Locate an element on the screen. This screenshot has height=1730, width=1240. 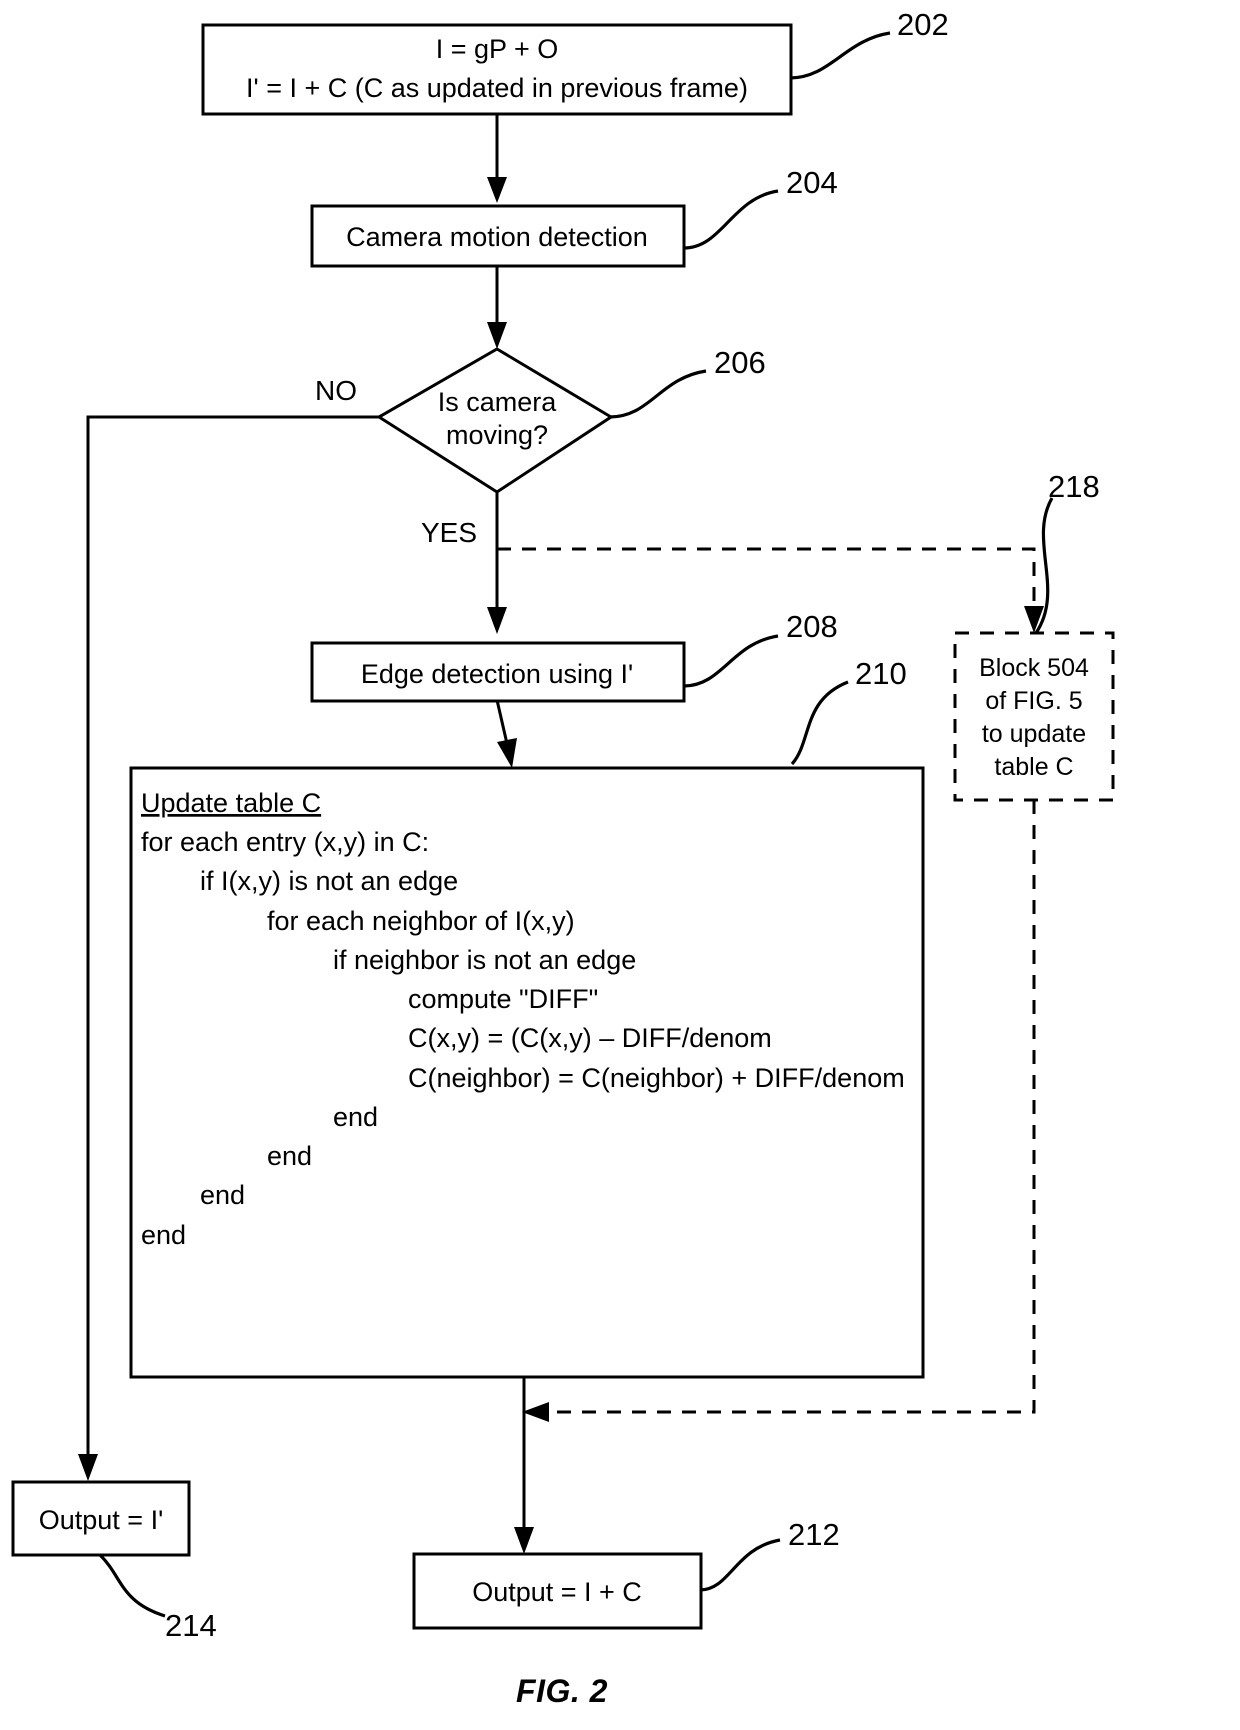
code-line-10: end is located at coordinates (163, 1235).